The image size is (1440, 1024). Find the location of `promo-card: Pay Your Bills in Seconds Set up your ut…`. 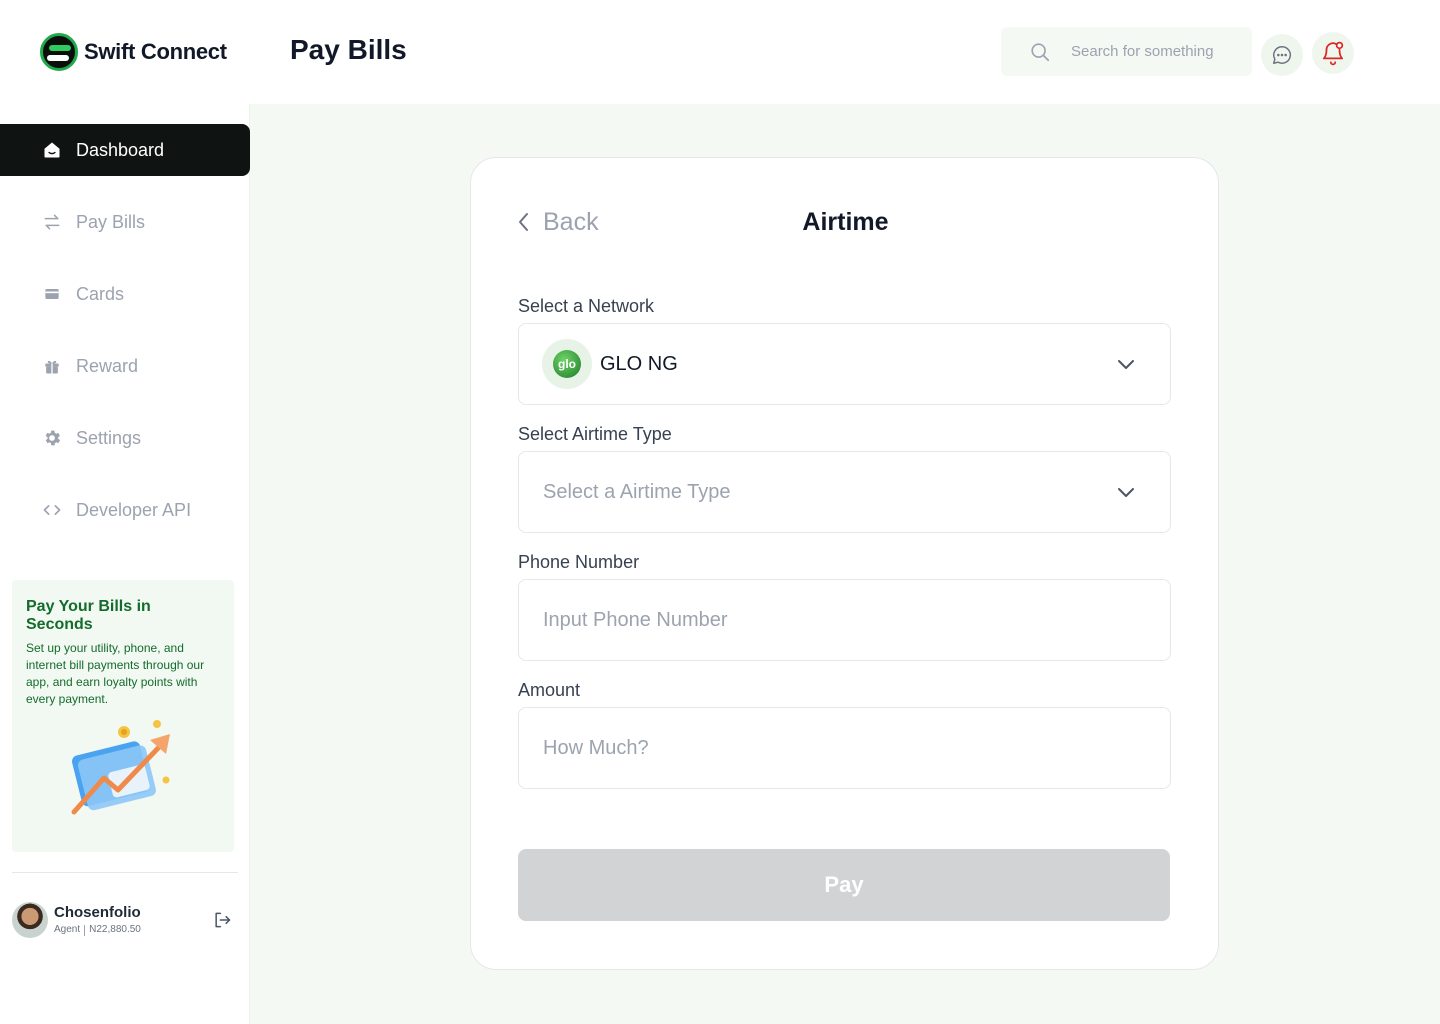

promo-card: Pay Your Bills in Seconds Set up your ut… is located at coordinates (123, 716).